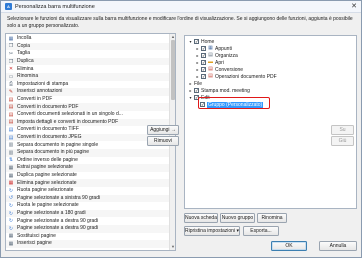  I want to click on new-group-button: Nuovo gruppo, so click(237, 218).